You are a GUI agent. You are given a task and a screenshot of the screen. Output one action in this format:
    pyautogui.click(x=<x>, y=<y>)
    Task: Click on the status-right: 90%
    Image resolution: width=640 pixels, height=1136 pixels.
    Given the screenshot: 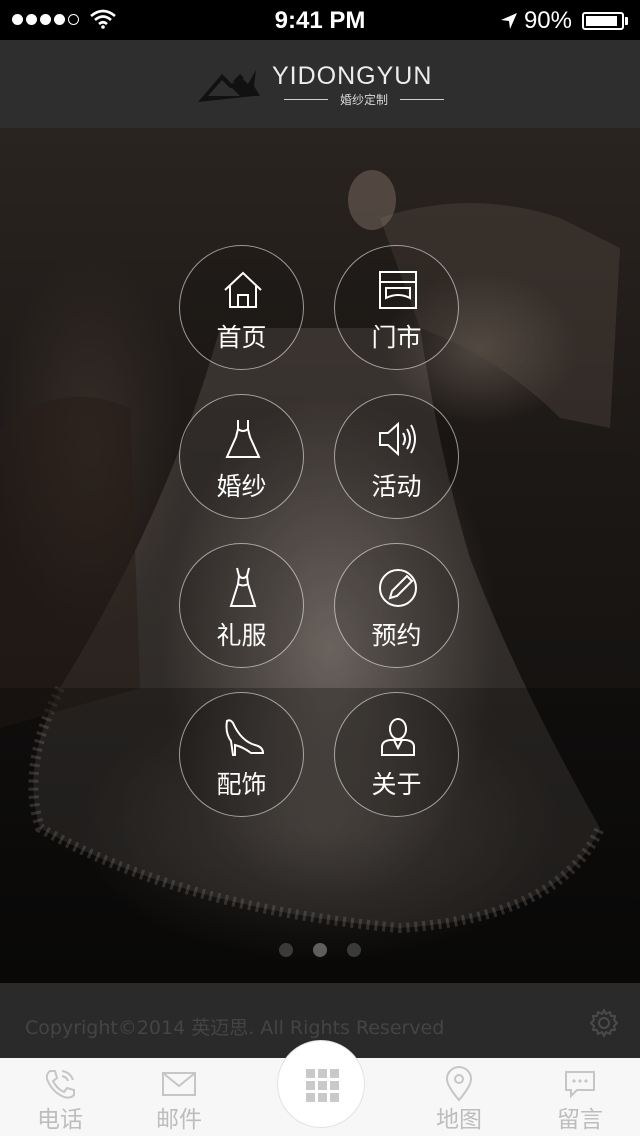 What is the action you would take?
    pyautogui.click(x=564, y=21)
    